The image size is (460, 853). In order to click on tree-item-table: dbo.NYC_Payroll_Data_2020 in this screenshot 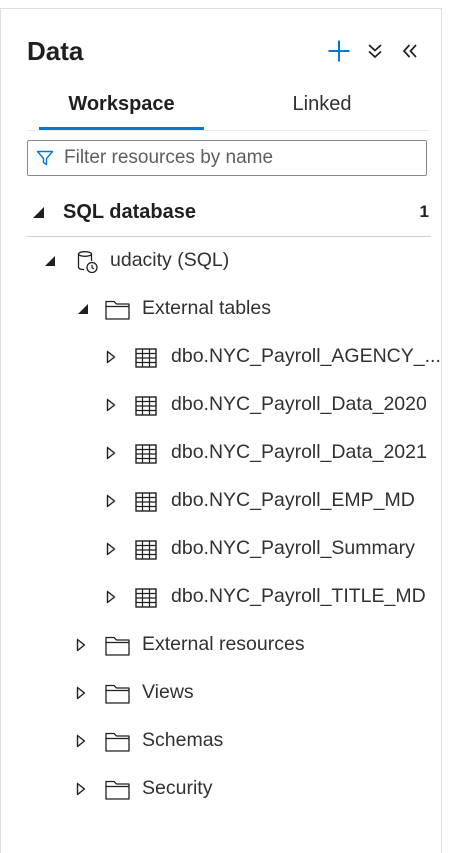, I will do `click(221, 405)`.